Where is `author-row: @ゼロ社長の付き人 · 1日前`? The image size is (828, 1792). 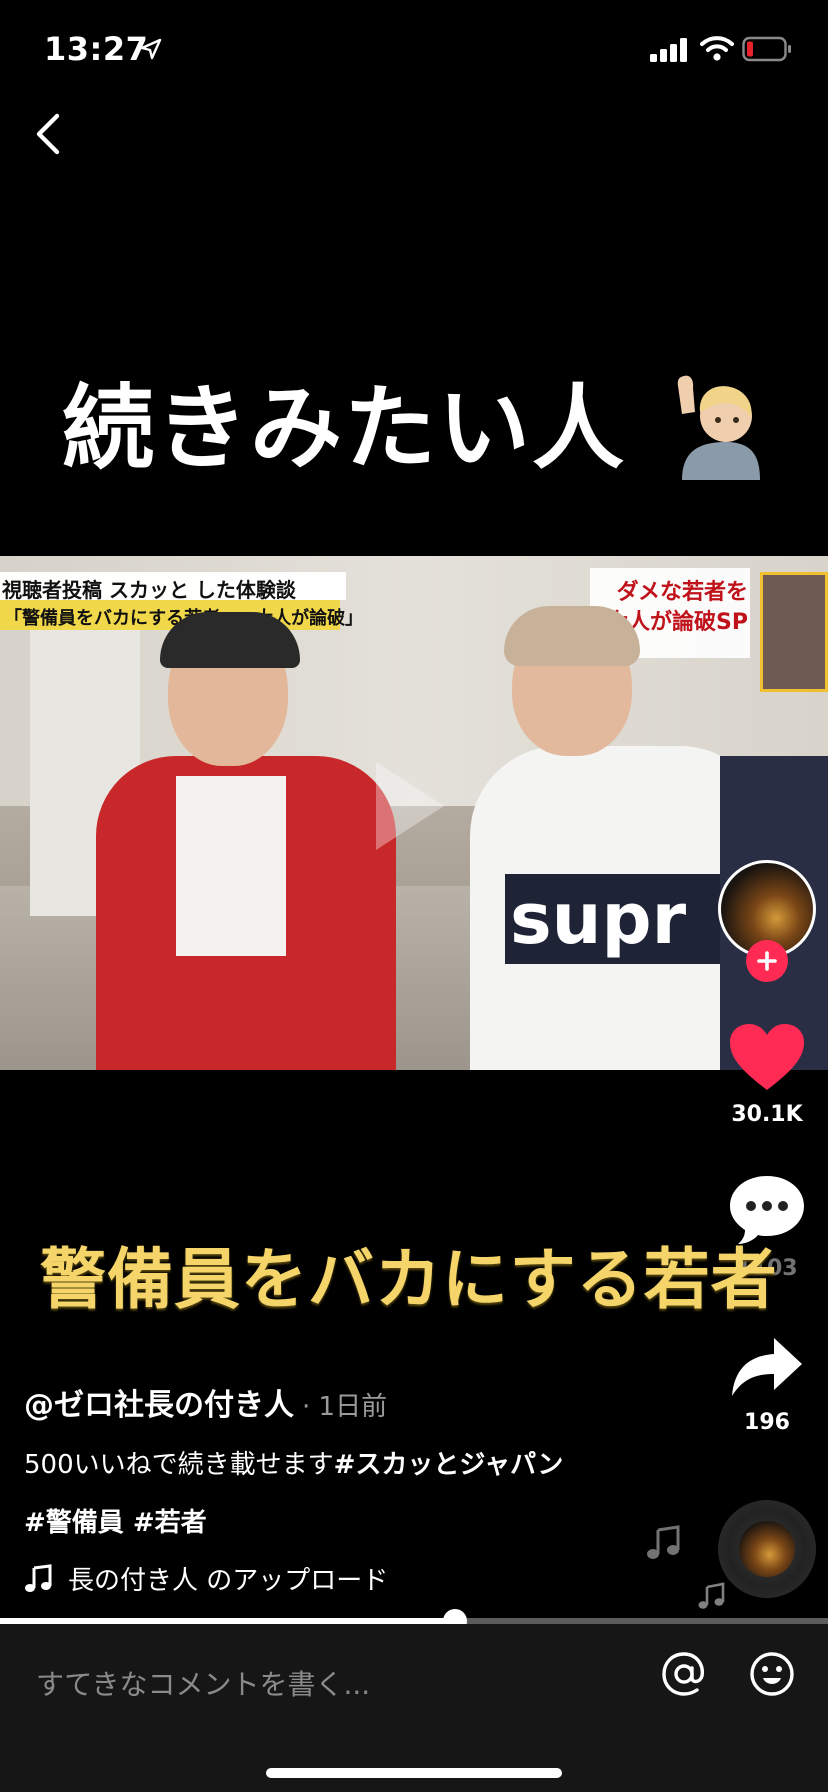
author-row: @ゼロ社長の付き人 · 1日前 is located at coordinates (205, 1402).